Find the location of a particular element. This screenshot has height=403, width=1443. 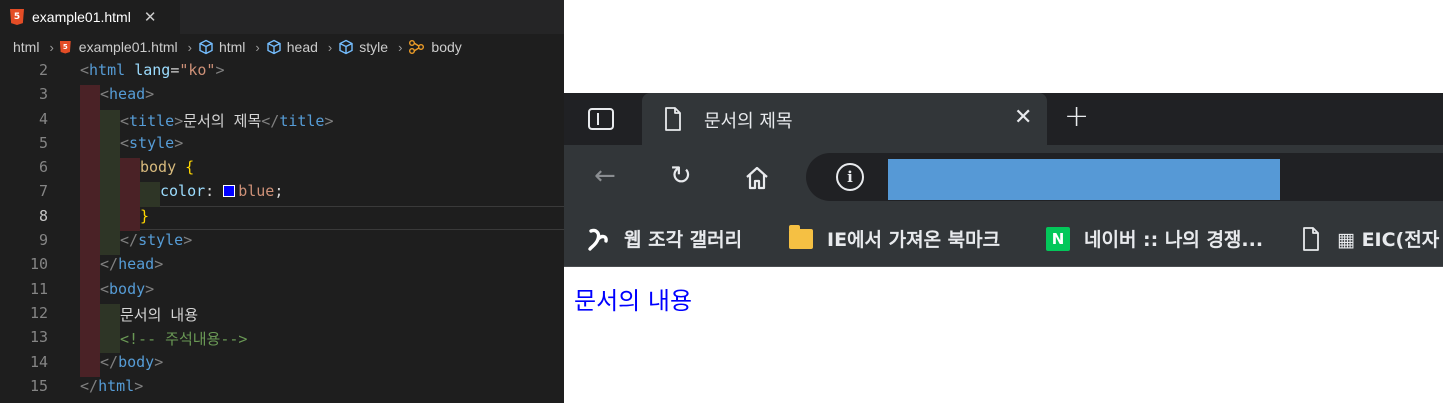

folder-icon is located at coordinates (801, 237).